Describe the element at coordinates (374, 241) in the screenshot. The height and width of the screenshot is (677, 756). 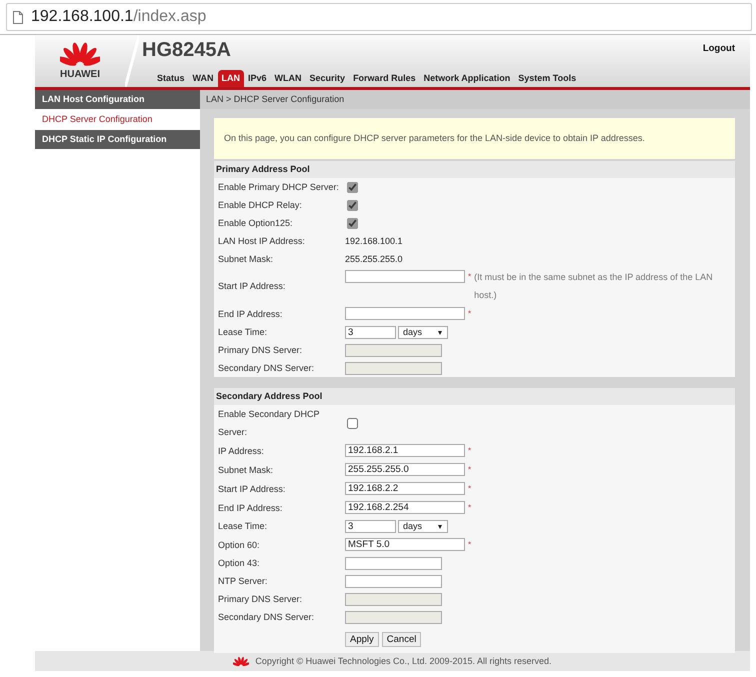
I see `field-value: 192.168.100.1` at that location.